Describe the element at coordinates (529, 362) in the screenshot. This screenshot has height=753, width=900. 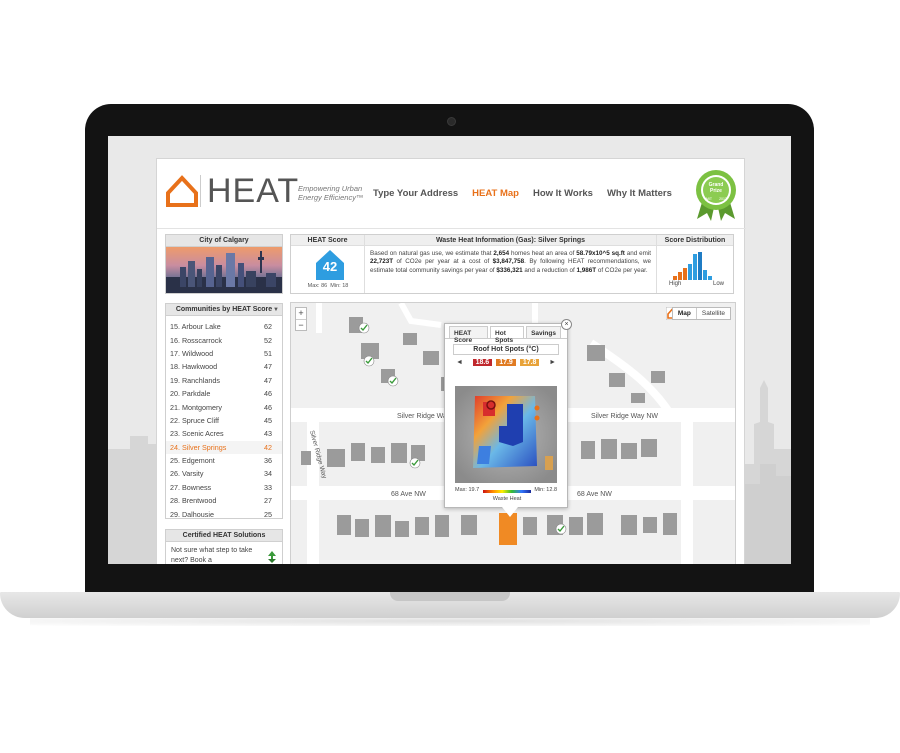
I see `temp-badge: 17.8` at that location.